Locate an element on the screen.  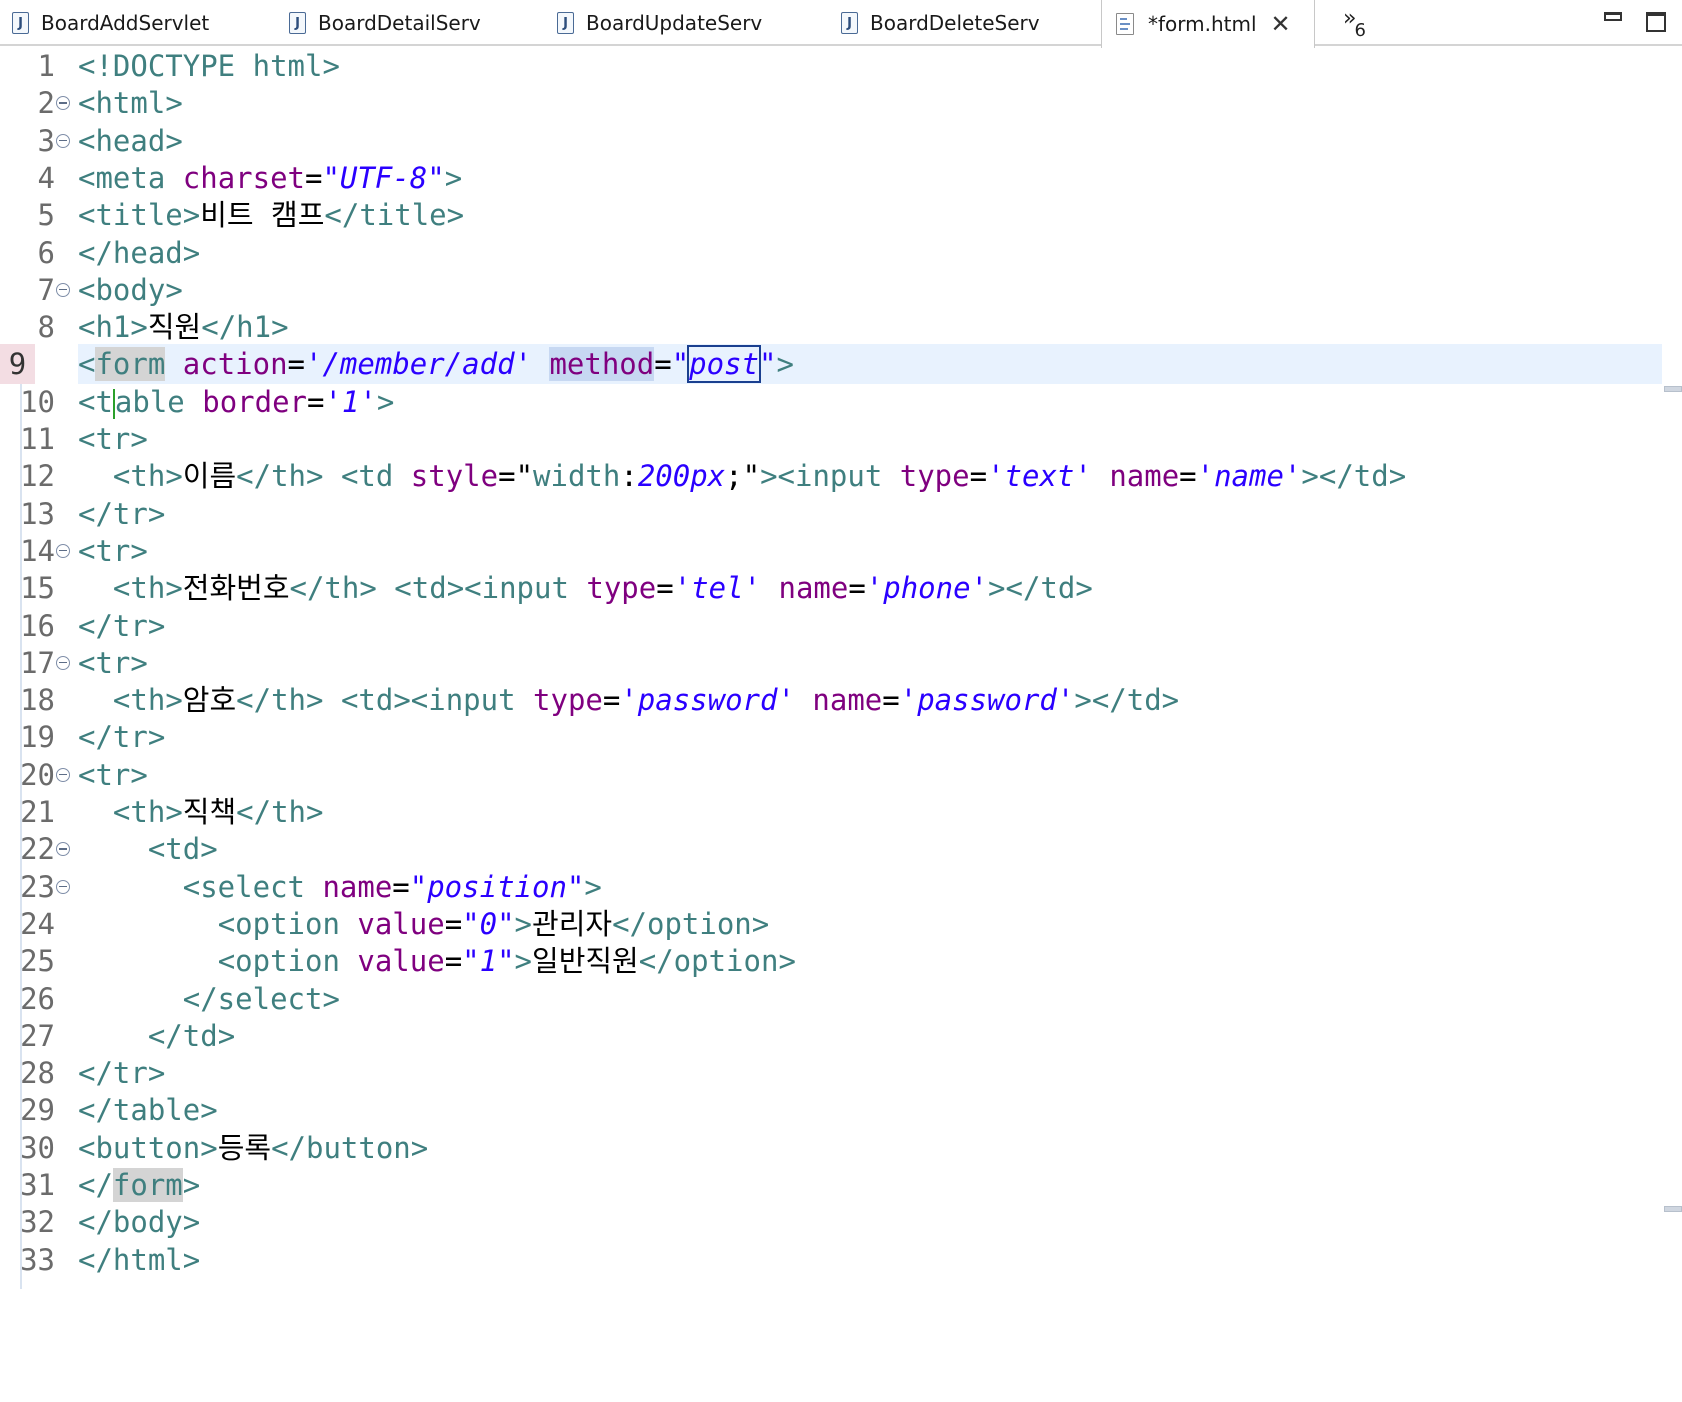
tab-board-update-servlet: J BoardUpdateServ is located at coordinates (659, 23).